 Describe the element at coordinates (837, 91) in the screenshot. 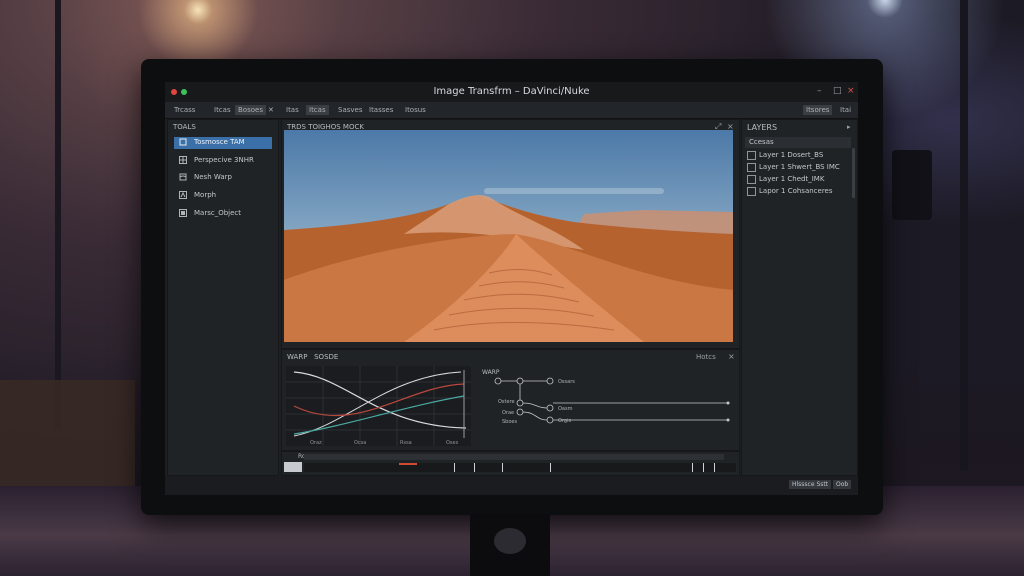

I see `maximize-button: □` at that location.